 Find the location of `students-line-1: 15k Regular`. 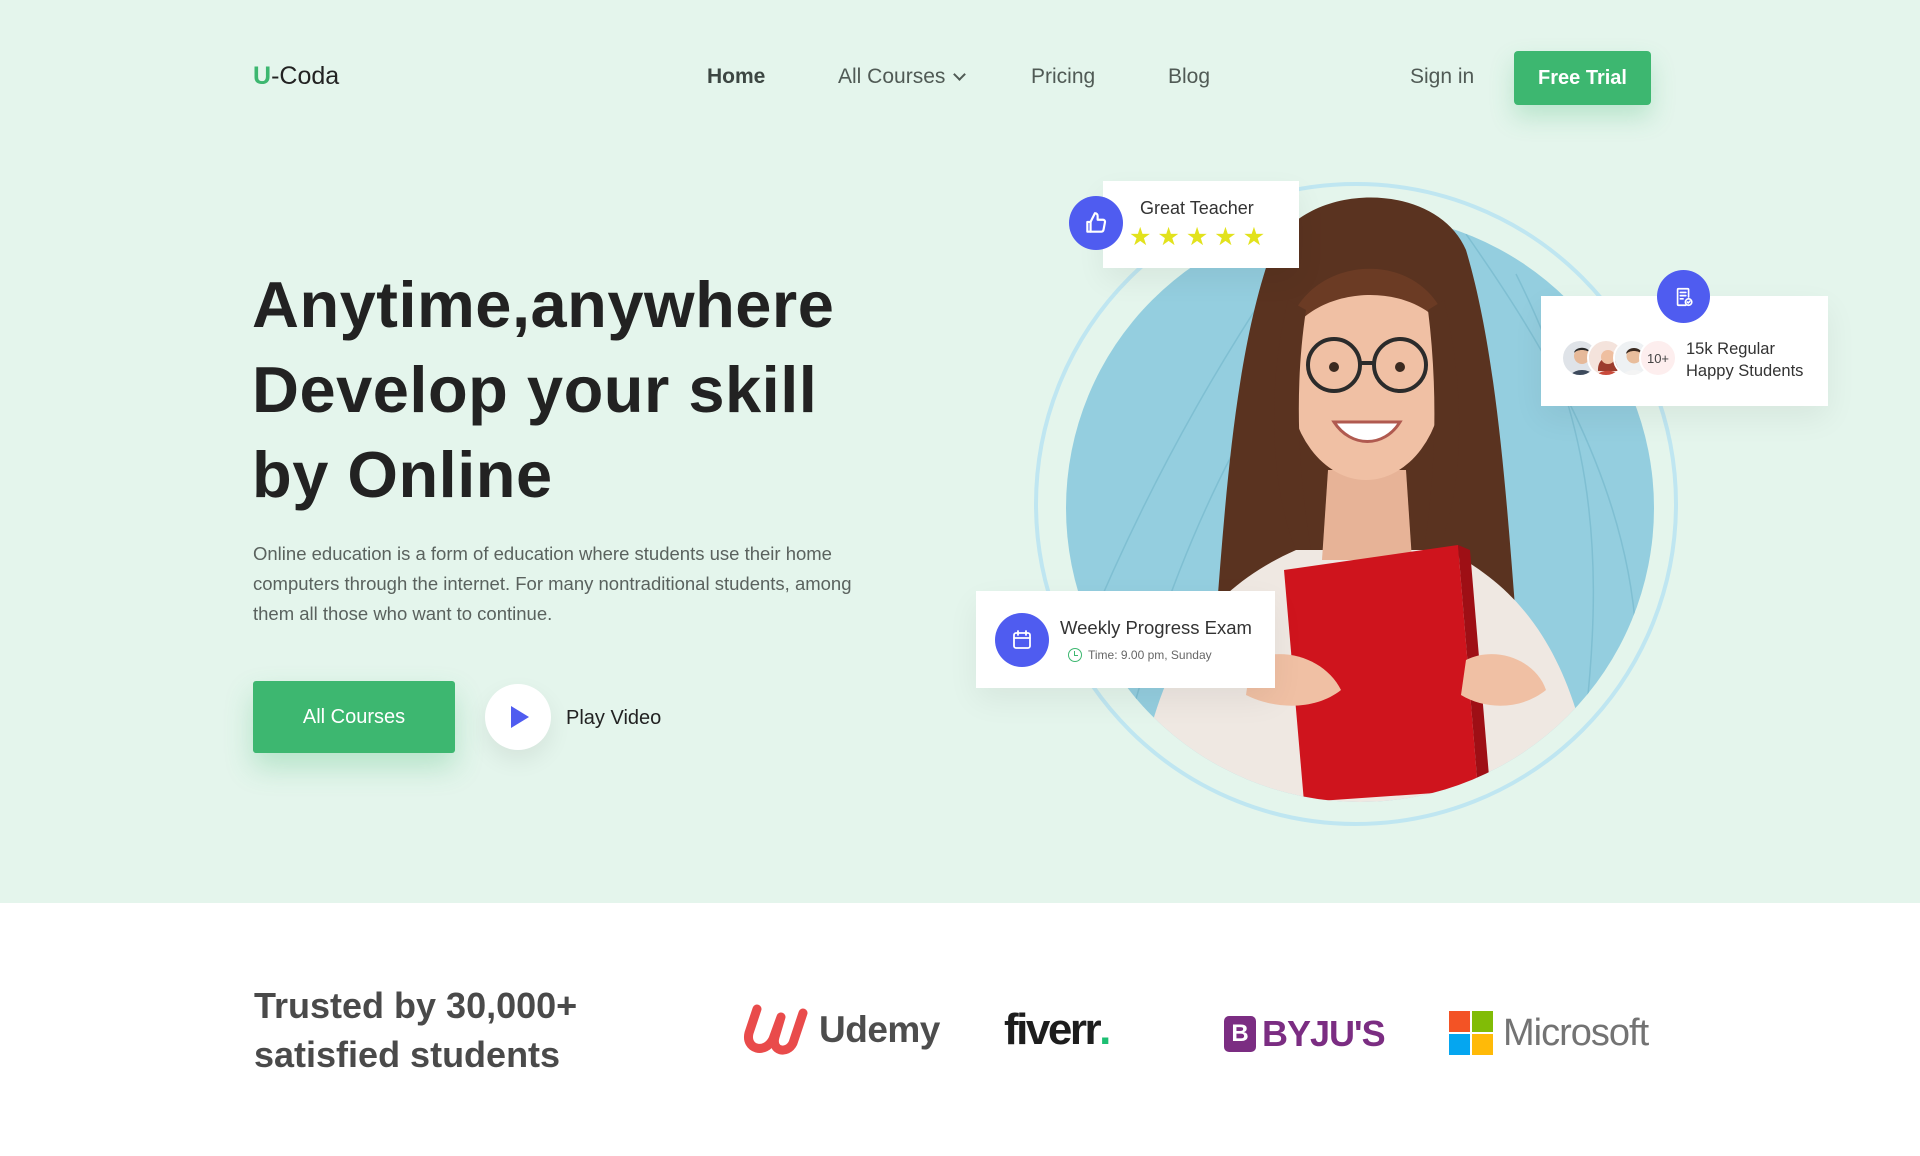

students-line-1: 15k Regular is located at coordinates (1730, 349).